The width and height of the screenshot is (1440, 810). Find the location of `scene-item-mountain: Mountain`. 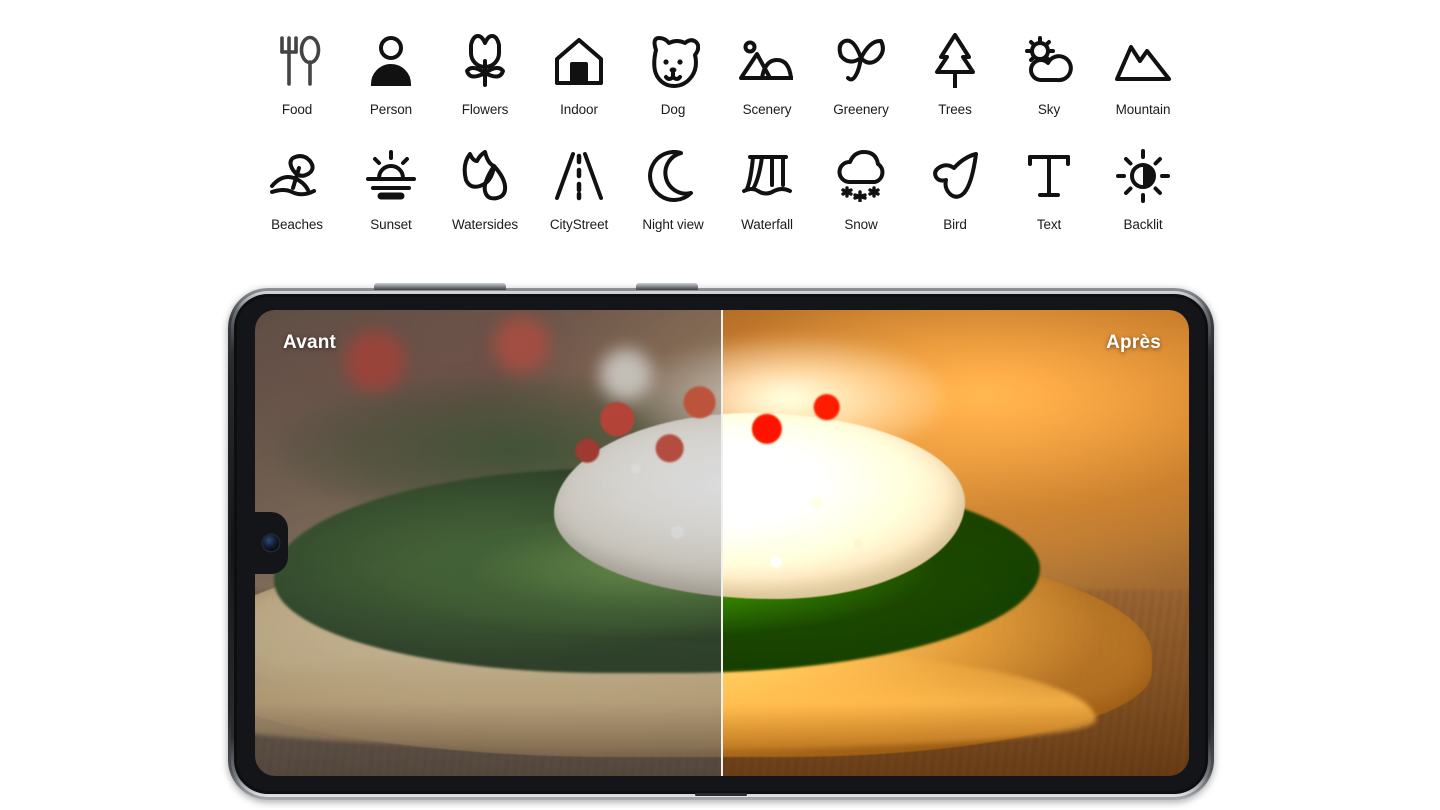

scene-item-mountain: Mountain is located at coordinates (1143, 71).